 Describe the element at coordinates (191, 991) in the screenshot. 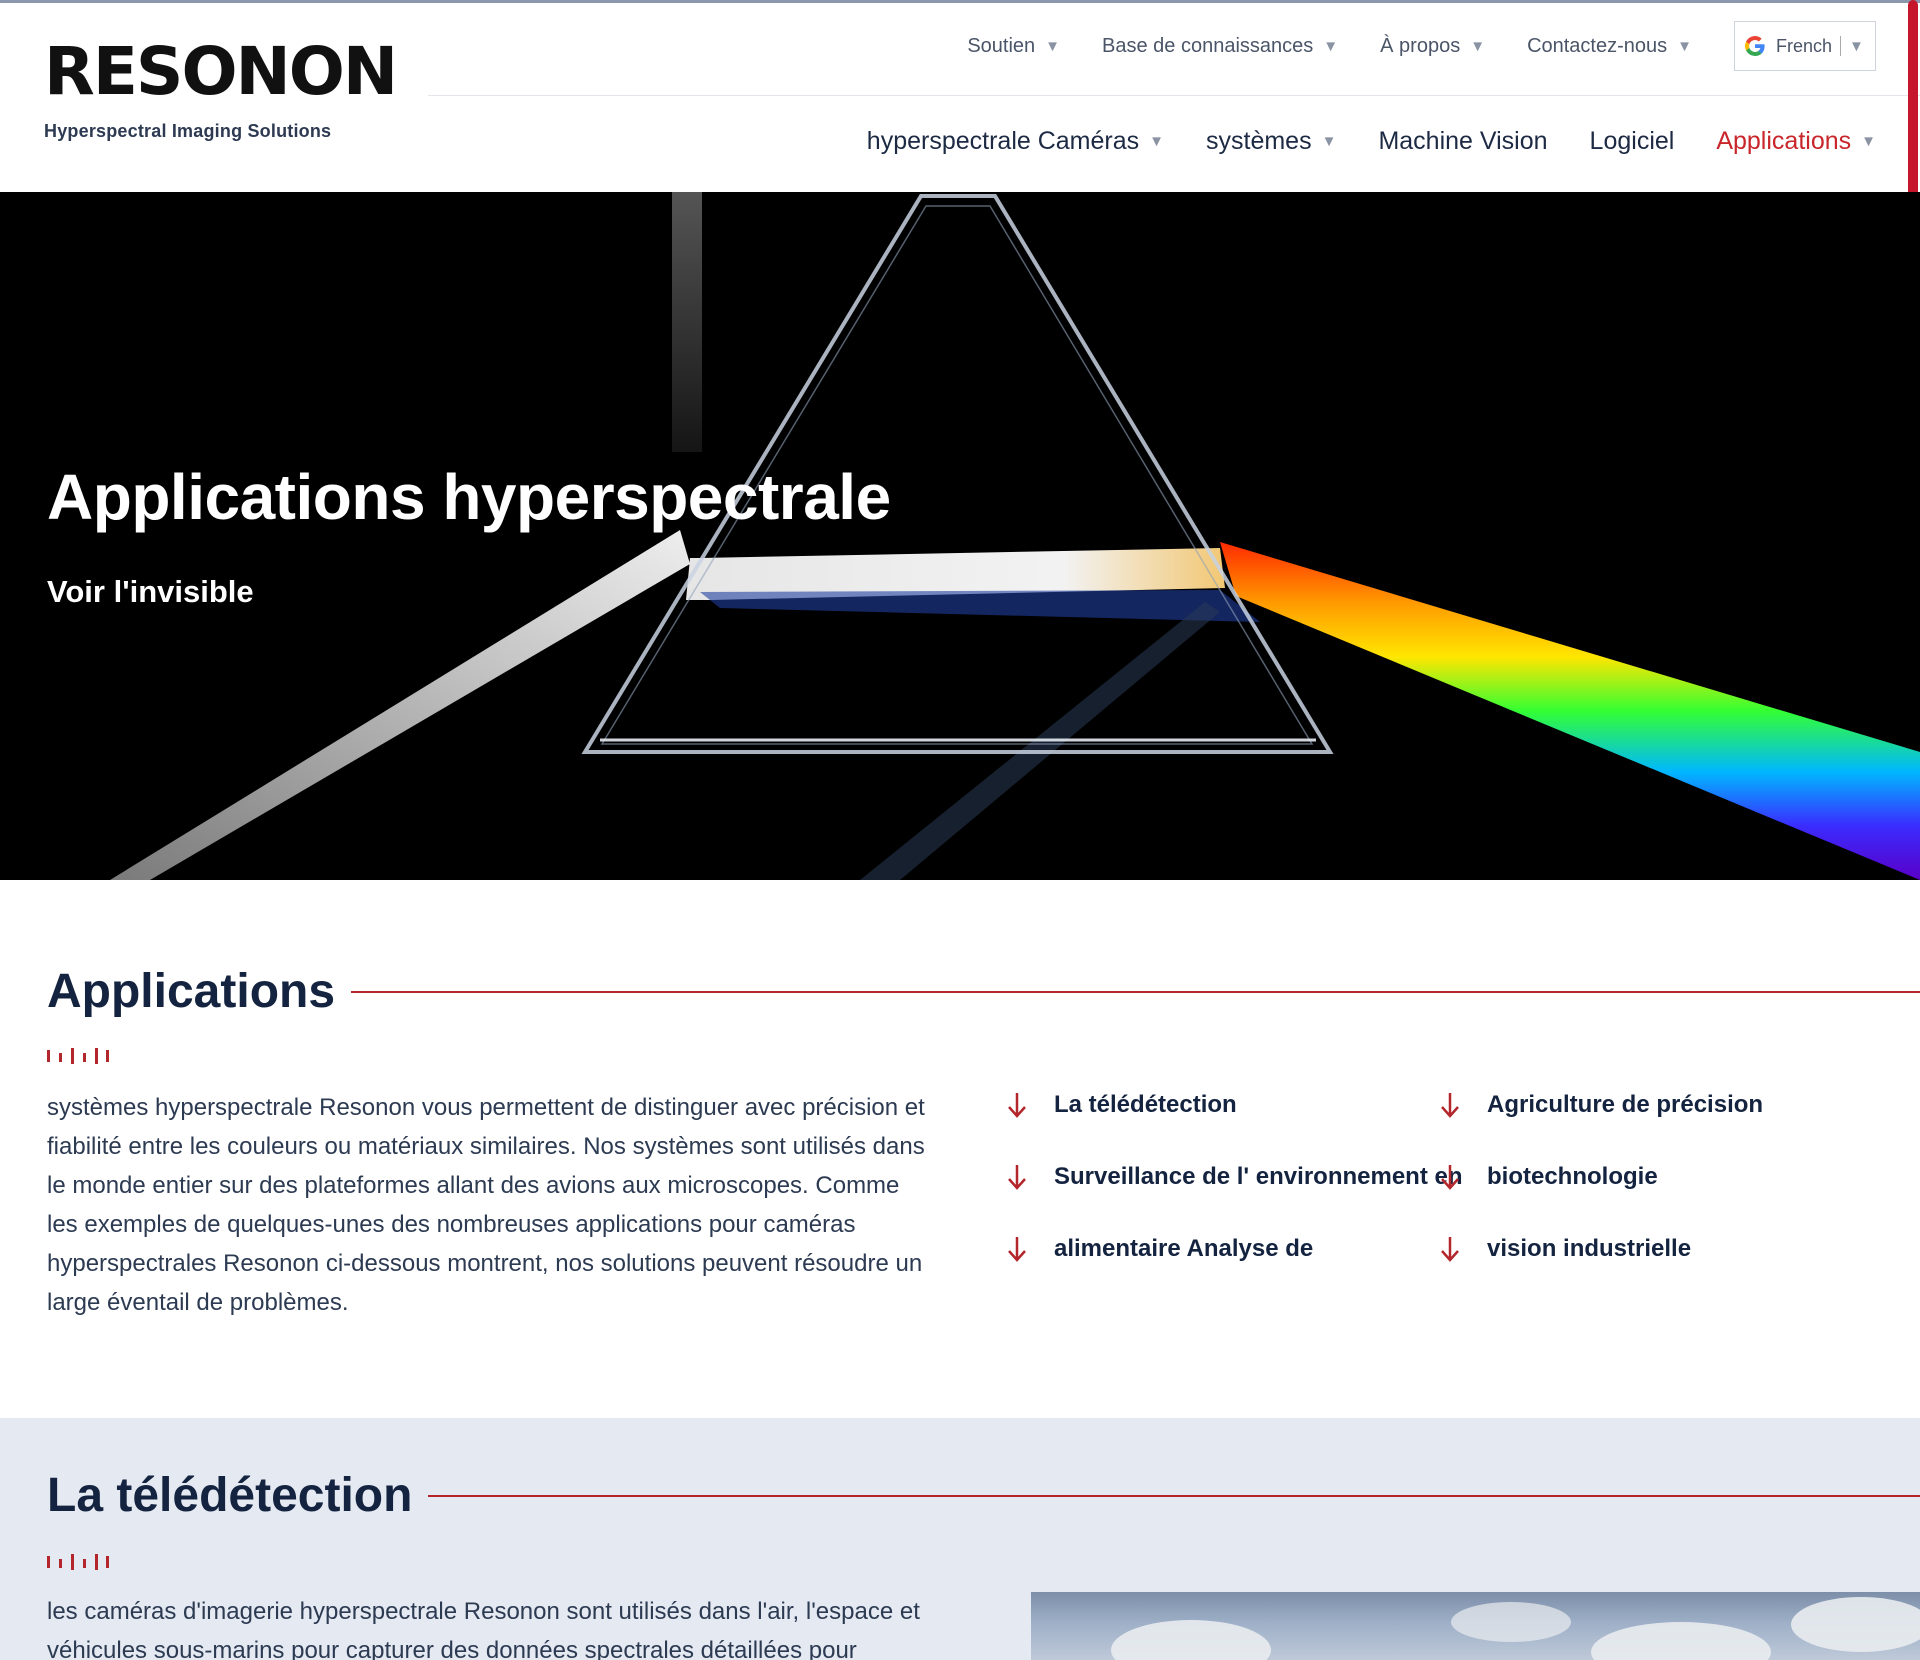

I see `section-heading: Applications` at that location.